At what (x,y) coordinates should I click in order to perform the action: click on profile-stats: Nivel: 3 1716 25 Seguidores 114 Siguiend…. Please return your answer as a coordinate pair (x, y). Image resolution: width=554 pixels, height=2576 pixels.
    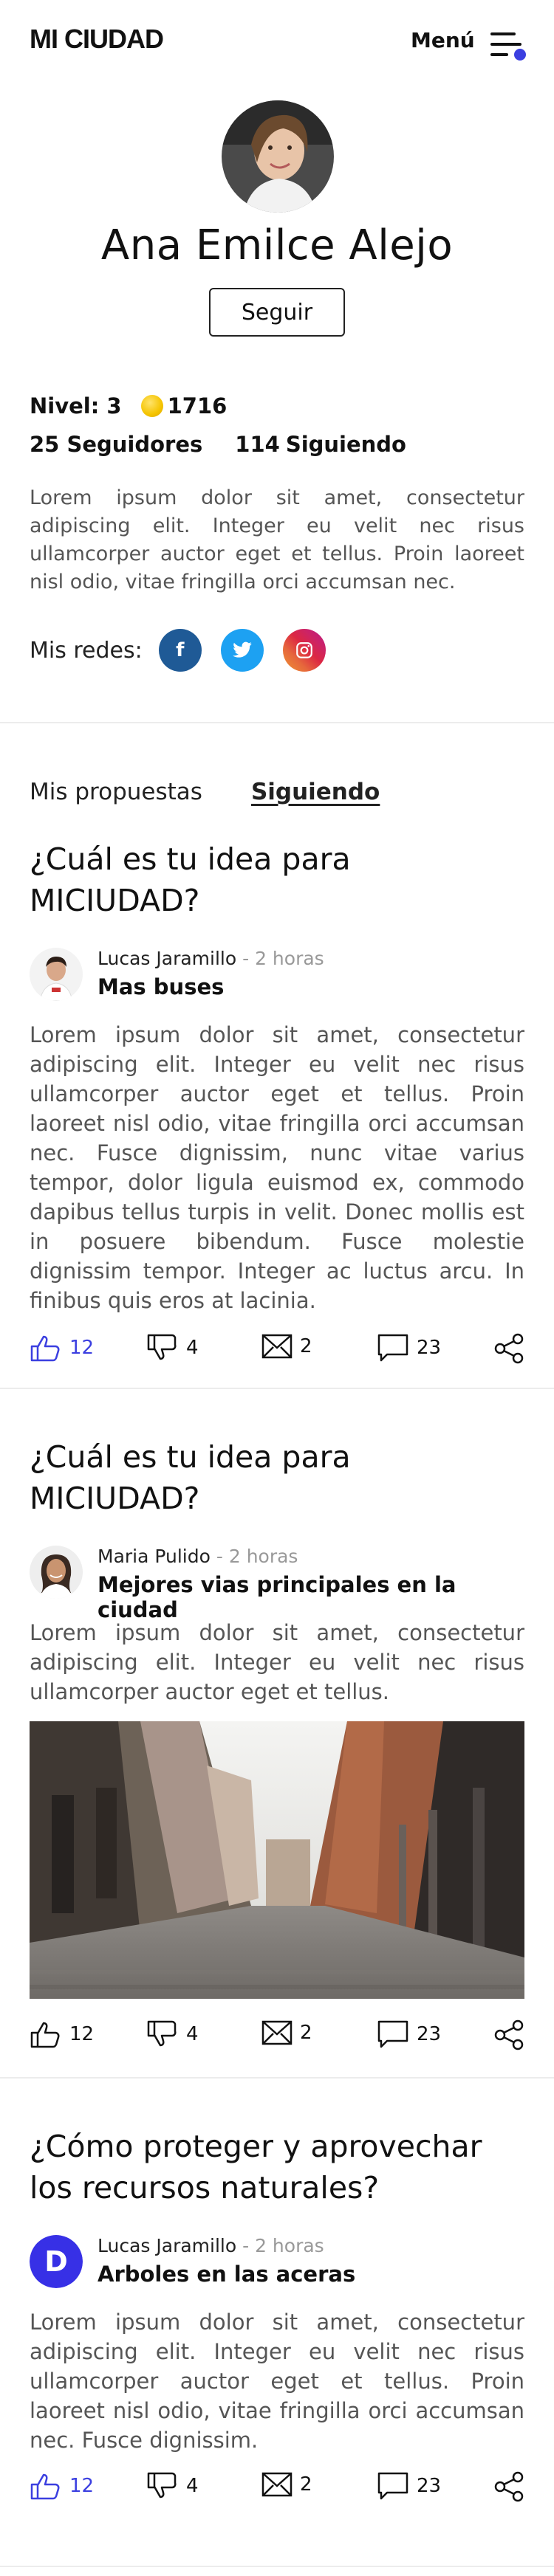
    Looking at the image, I should click on (221, 425).